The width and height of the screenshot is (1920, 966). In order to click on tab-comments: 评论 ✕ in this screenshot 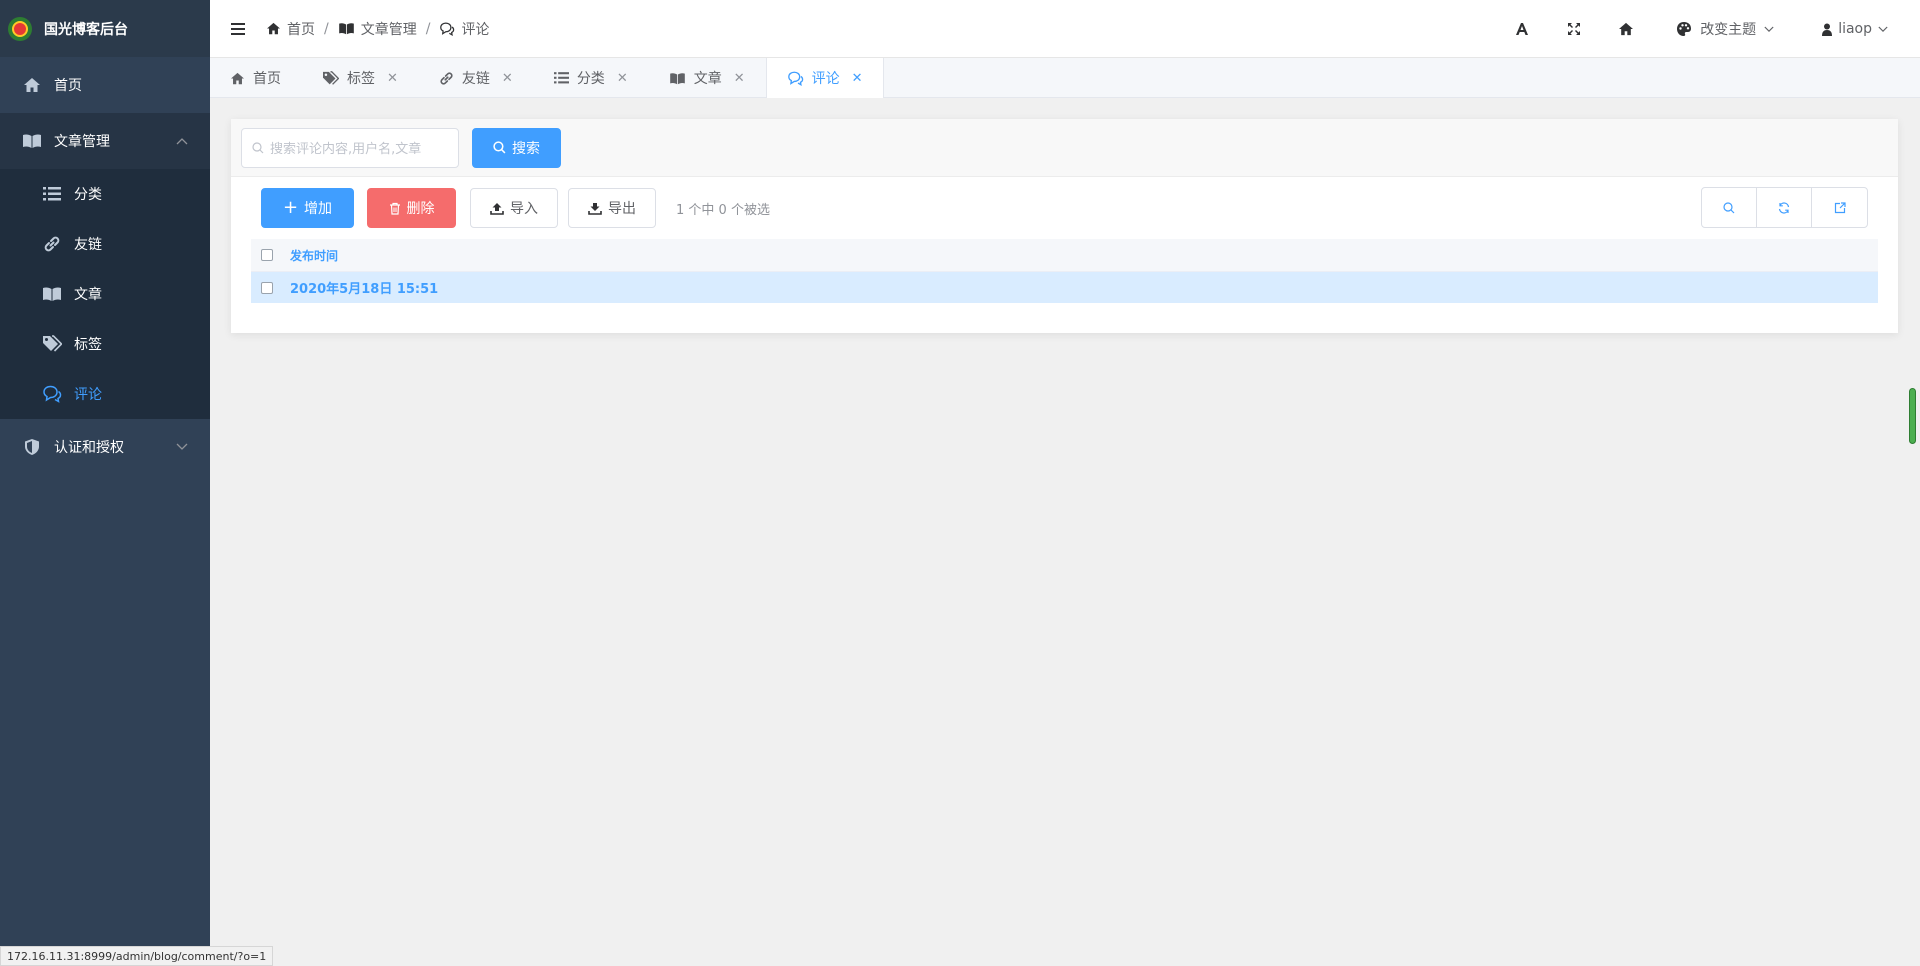, I will do `click(824, 78)`.